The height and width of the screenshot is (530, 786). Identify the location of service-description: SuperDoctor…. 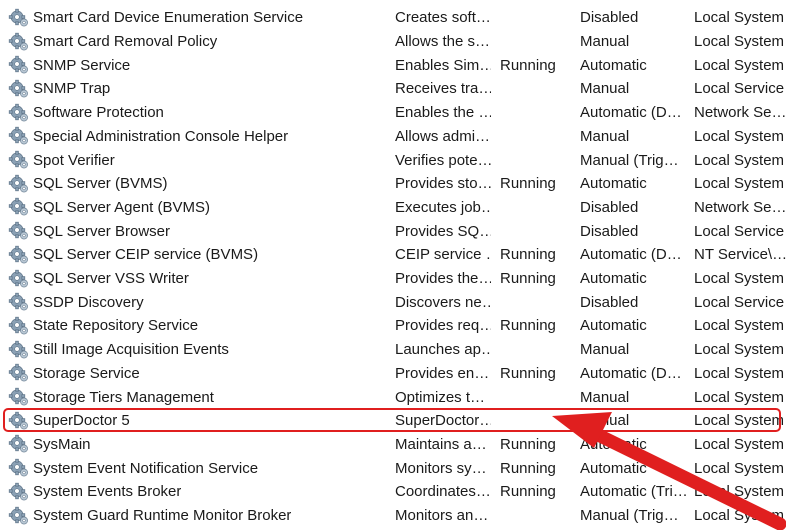
(443, 421).